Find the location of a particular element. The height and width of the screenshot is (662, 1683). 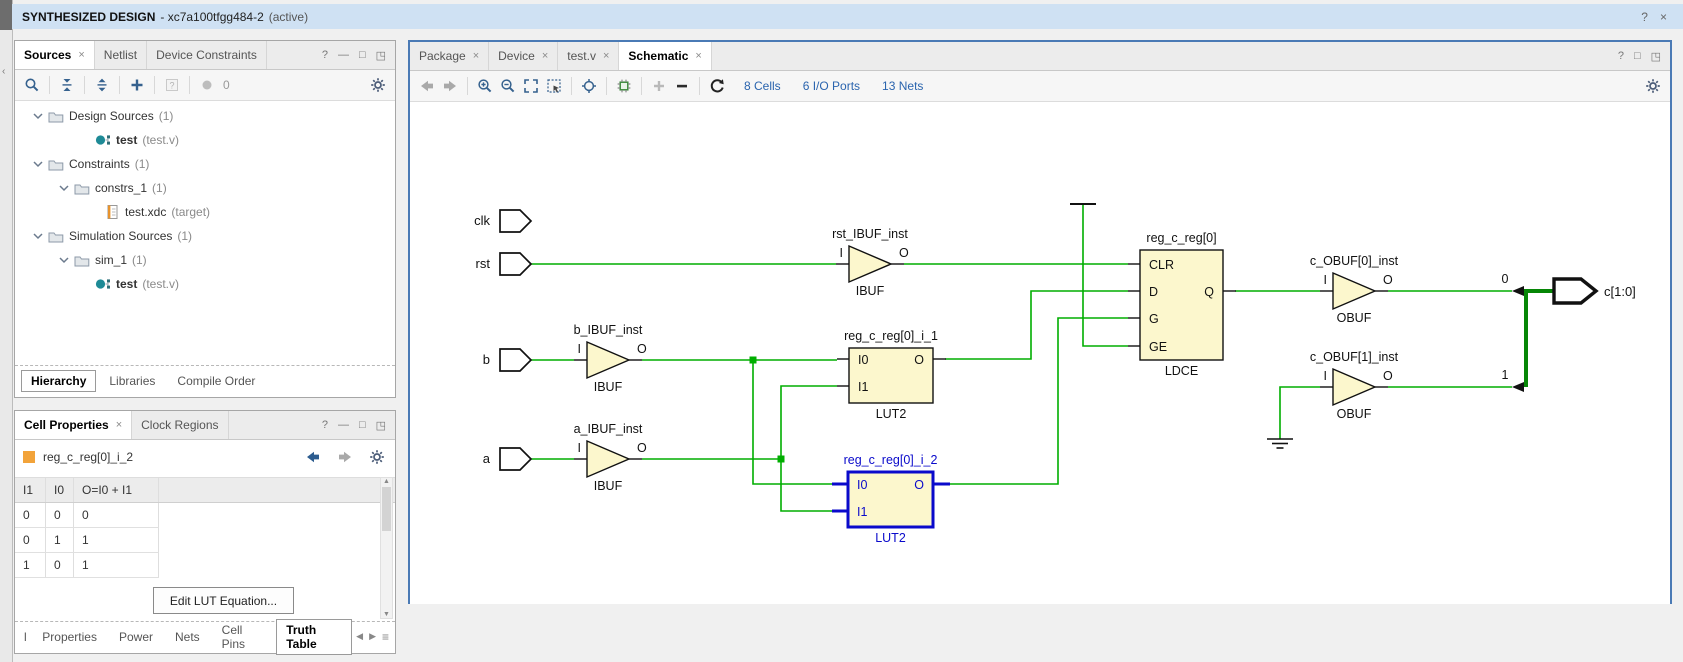

tree-item-design-sources: Design Sources (1) is located at coordinates (205, 116).